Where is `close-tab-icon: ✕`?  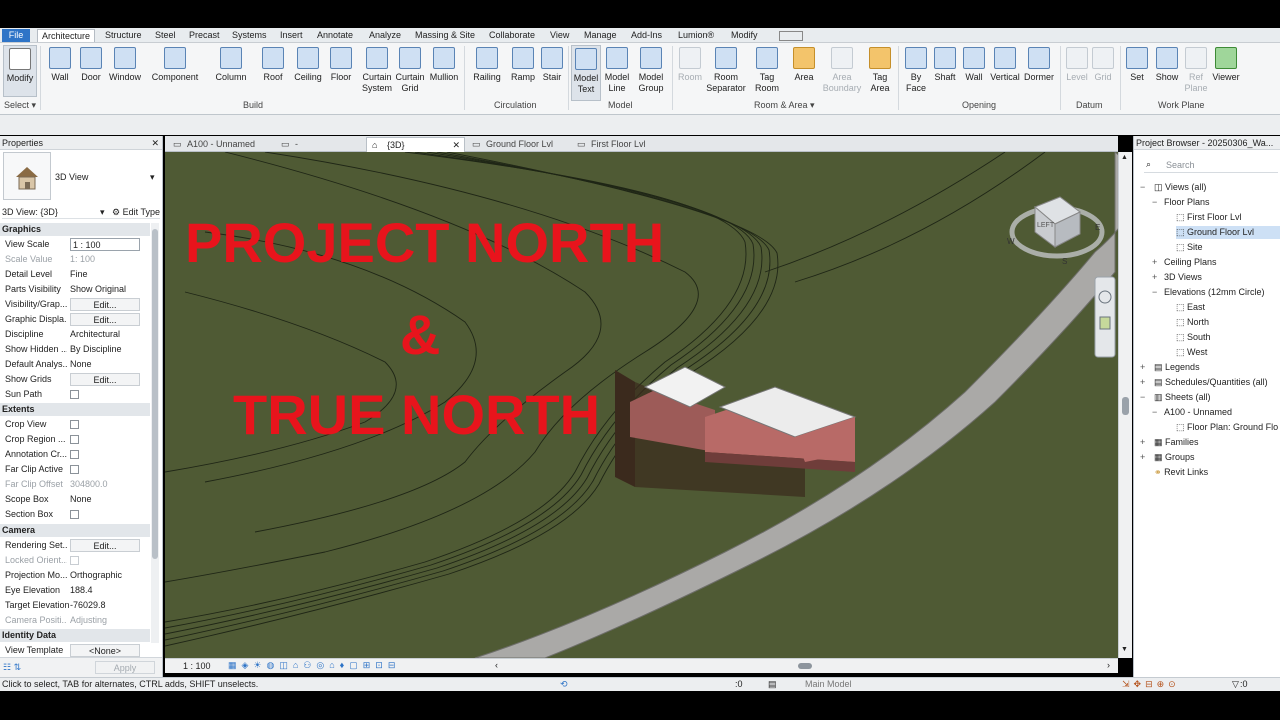
close-tab-icon: ✕ is located at coordinates (456, 145).